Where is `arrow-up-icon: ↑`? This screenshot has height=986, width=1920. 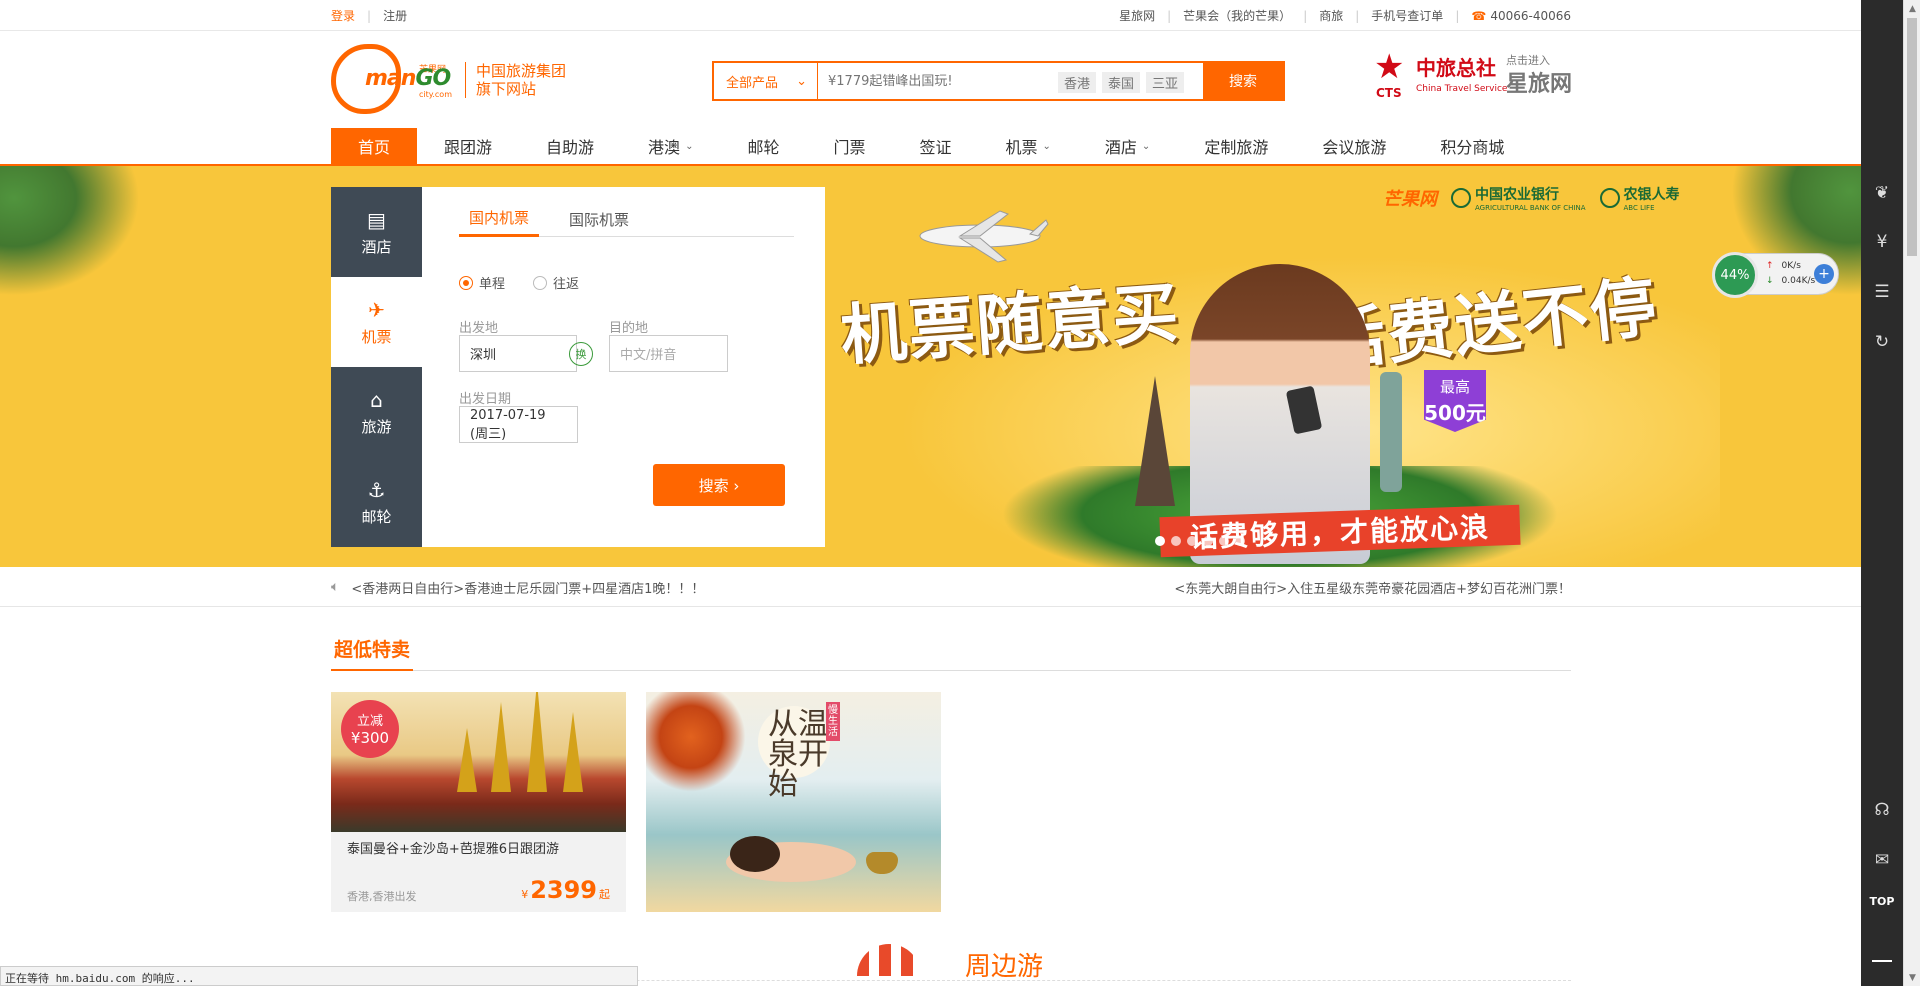
arrow-up-icon: ↑ is located at coordinates (1770, 266).